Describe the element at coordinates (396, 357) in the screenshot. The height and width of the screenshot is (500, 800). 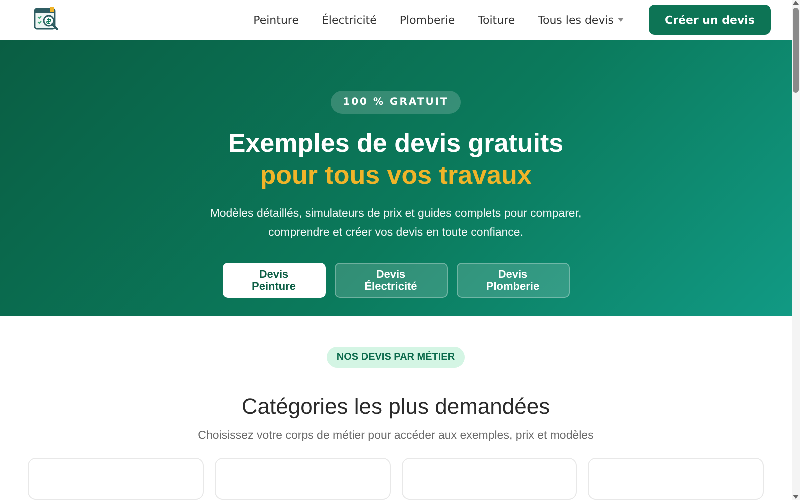
I see `section-badge: NOS DEVIS PAR MÉTIER` at that location.